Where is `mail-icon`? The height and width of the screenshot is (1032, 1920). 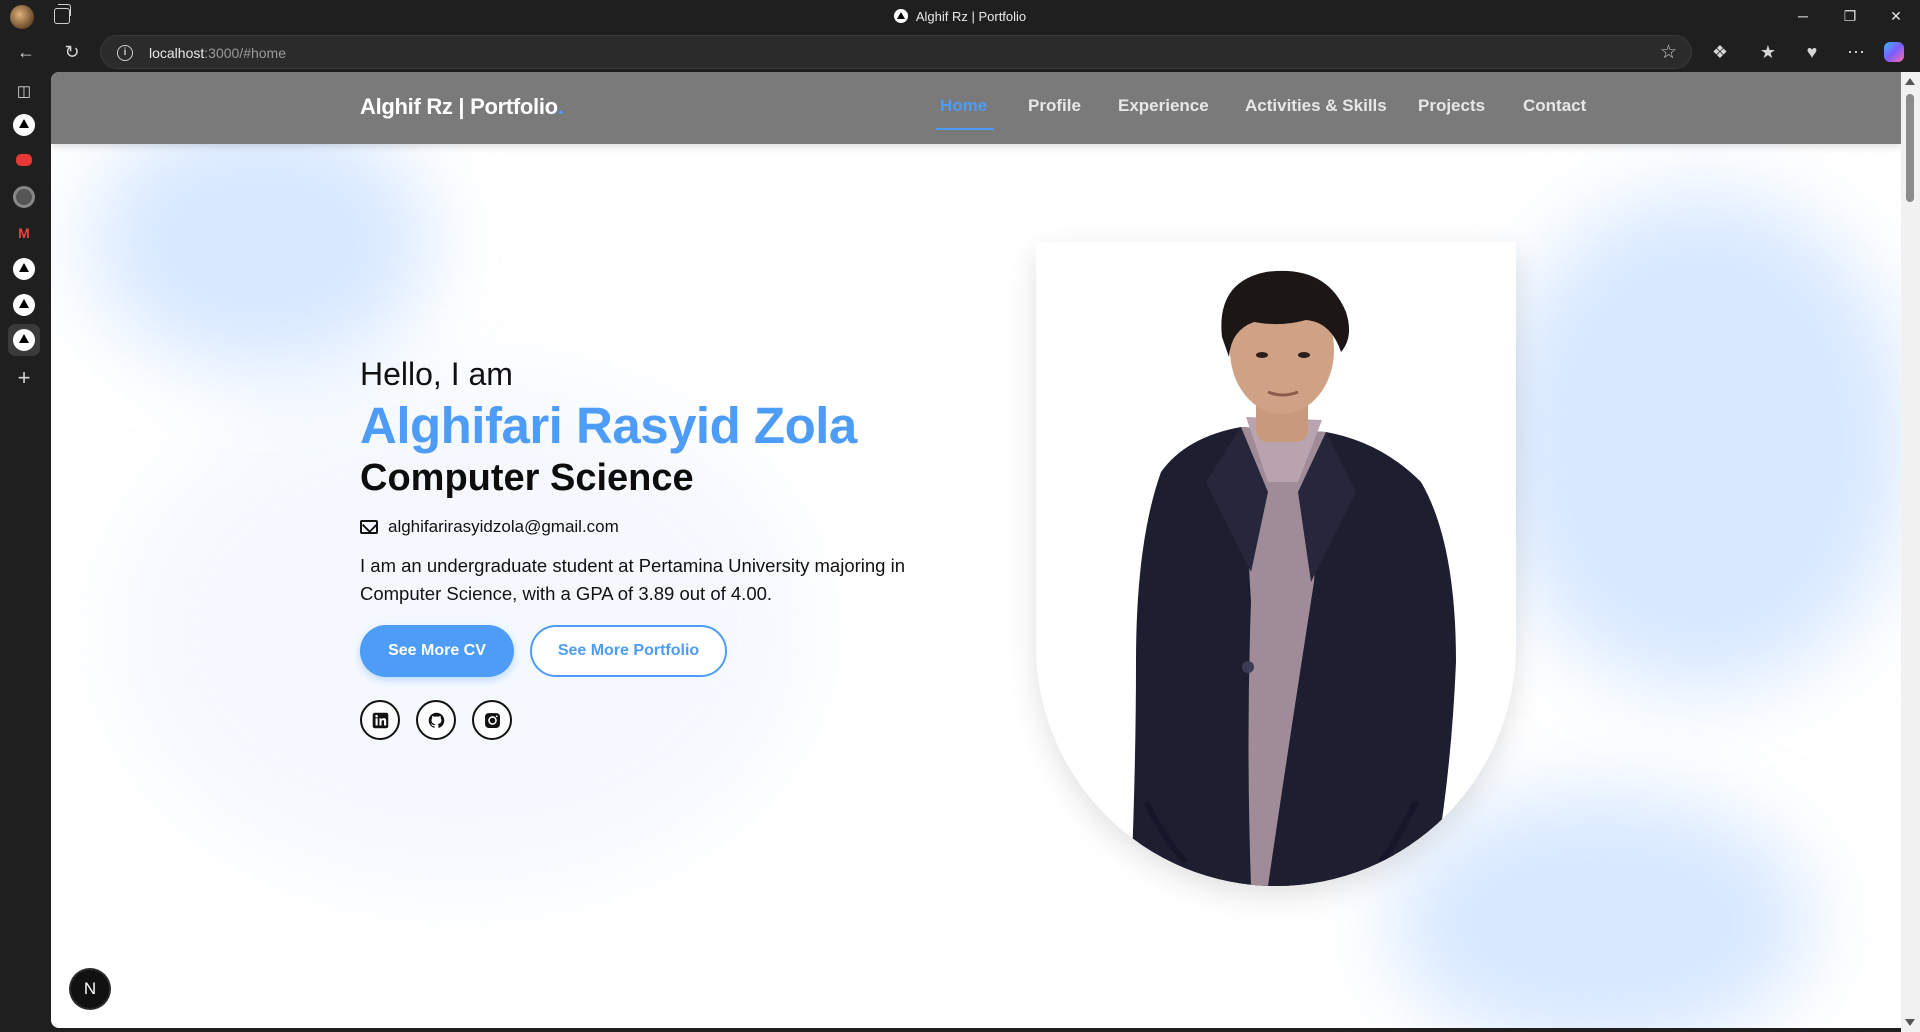 mail-icon is located at coordinates (369, 527).